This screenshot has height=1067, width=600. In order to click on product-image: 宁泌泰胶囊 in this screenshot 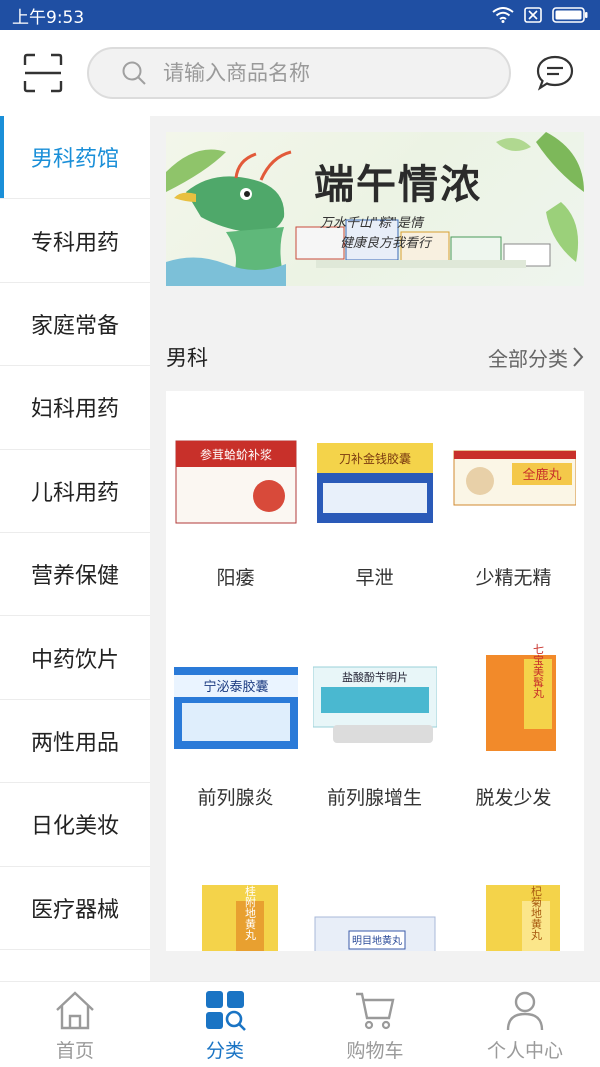, I will do `click(236, 708)`.